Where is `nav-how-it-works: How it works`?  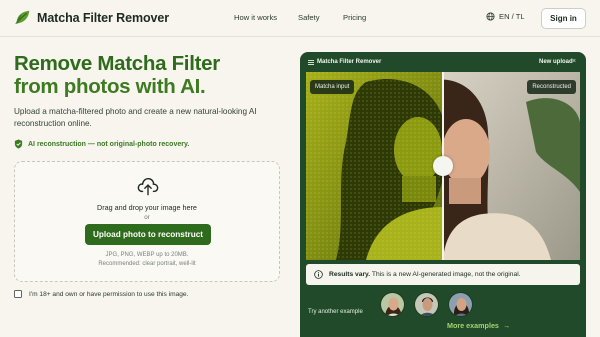 nav-how-it-works: How it works is located at coordinates (255, 17).